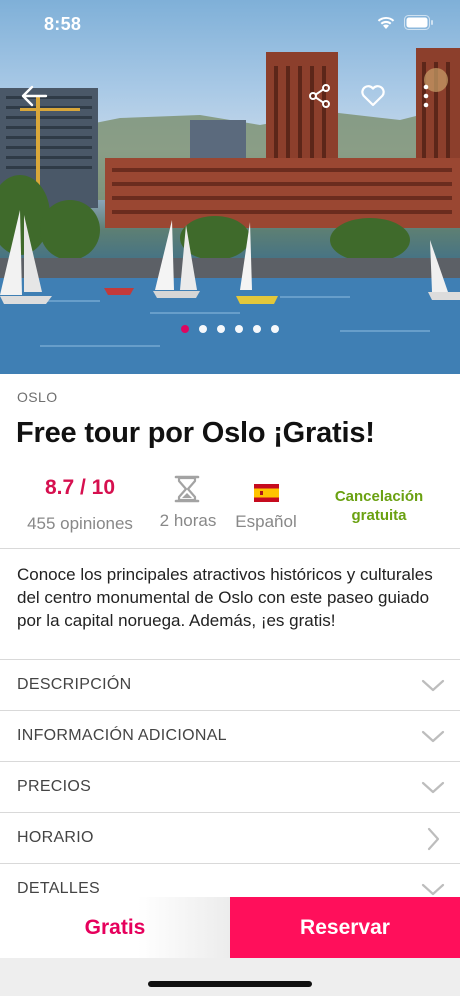 This screenshot has width=460, height=996. Describe the element at coordinates (230, 736) in the screenshot. I see `section-additional-info: INFORMACIÓN ADICIONAL` at that location.